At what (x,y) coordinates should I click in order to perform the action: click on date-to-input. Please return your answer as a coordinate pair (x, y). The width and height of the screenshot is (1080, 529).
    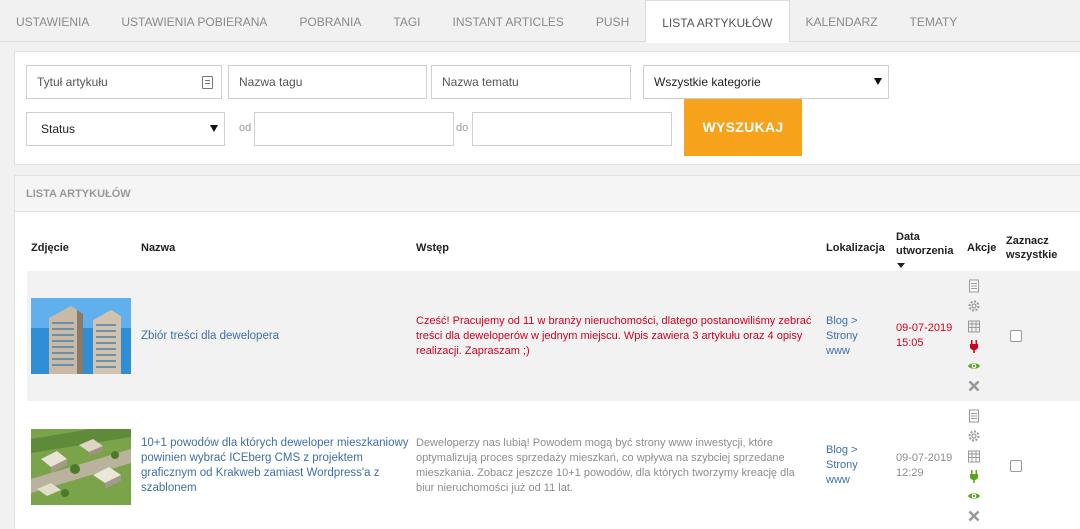
    Looking at the image, I should click on (572, 129).